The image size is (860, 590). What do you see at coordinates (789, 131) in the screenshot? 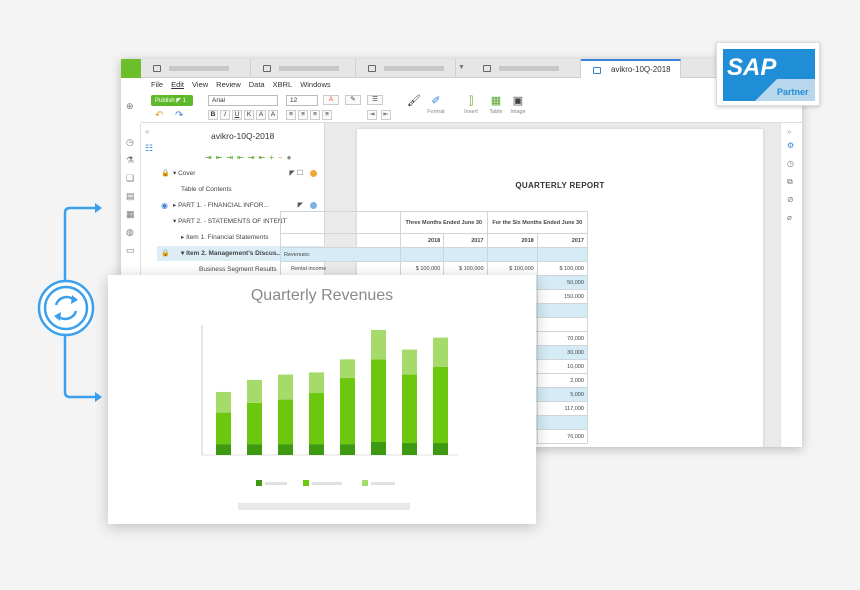
I see `collapse-right-icon: »` at bounding box center [789, 131].